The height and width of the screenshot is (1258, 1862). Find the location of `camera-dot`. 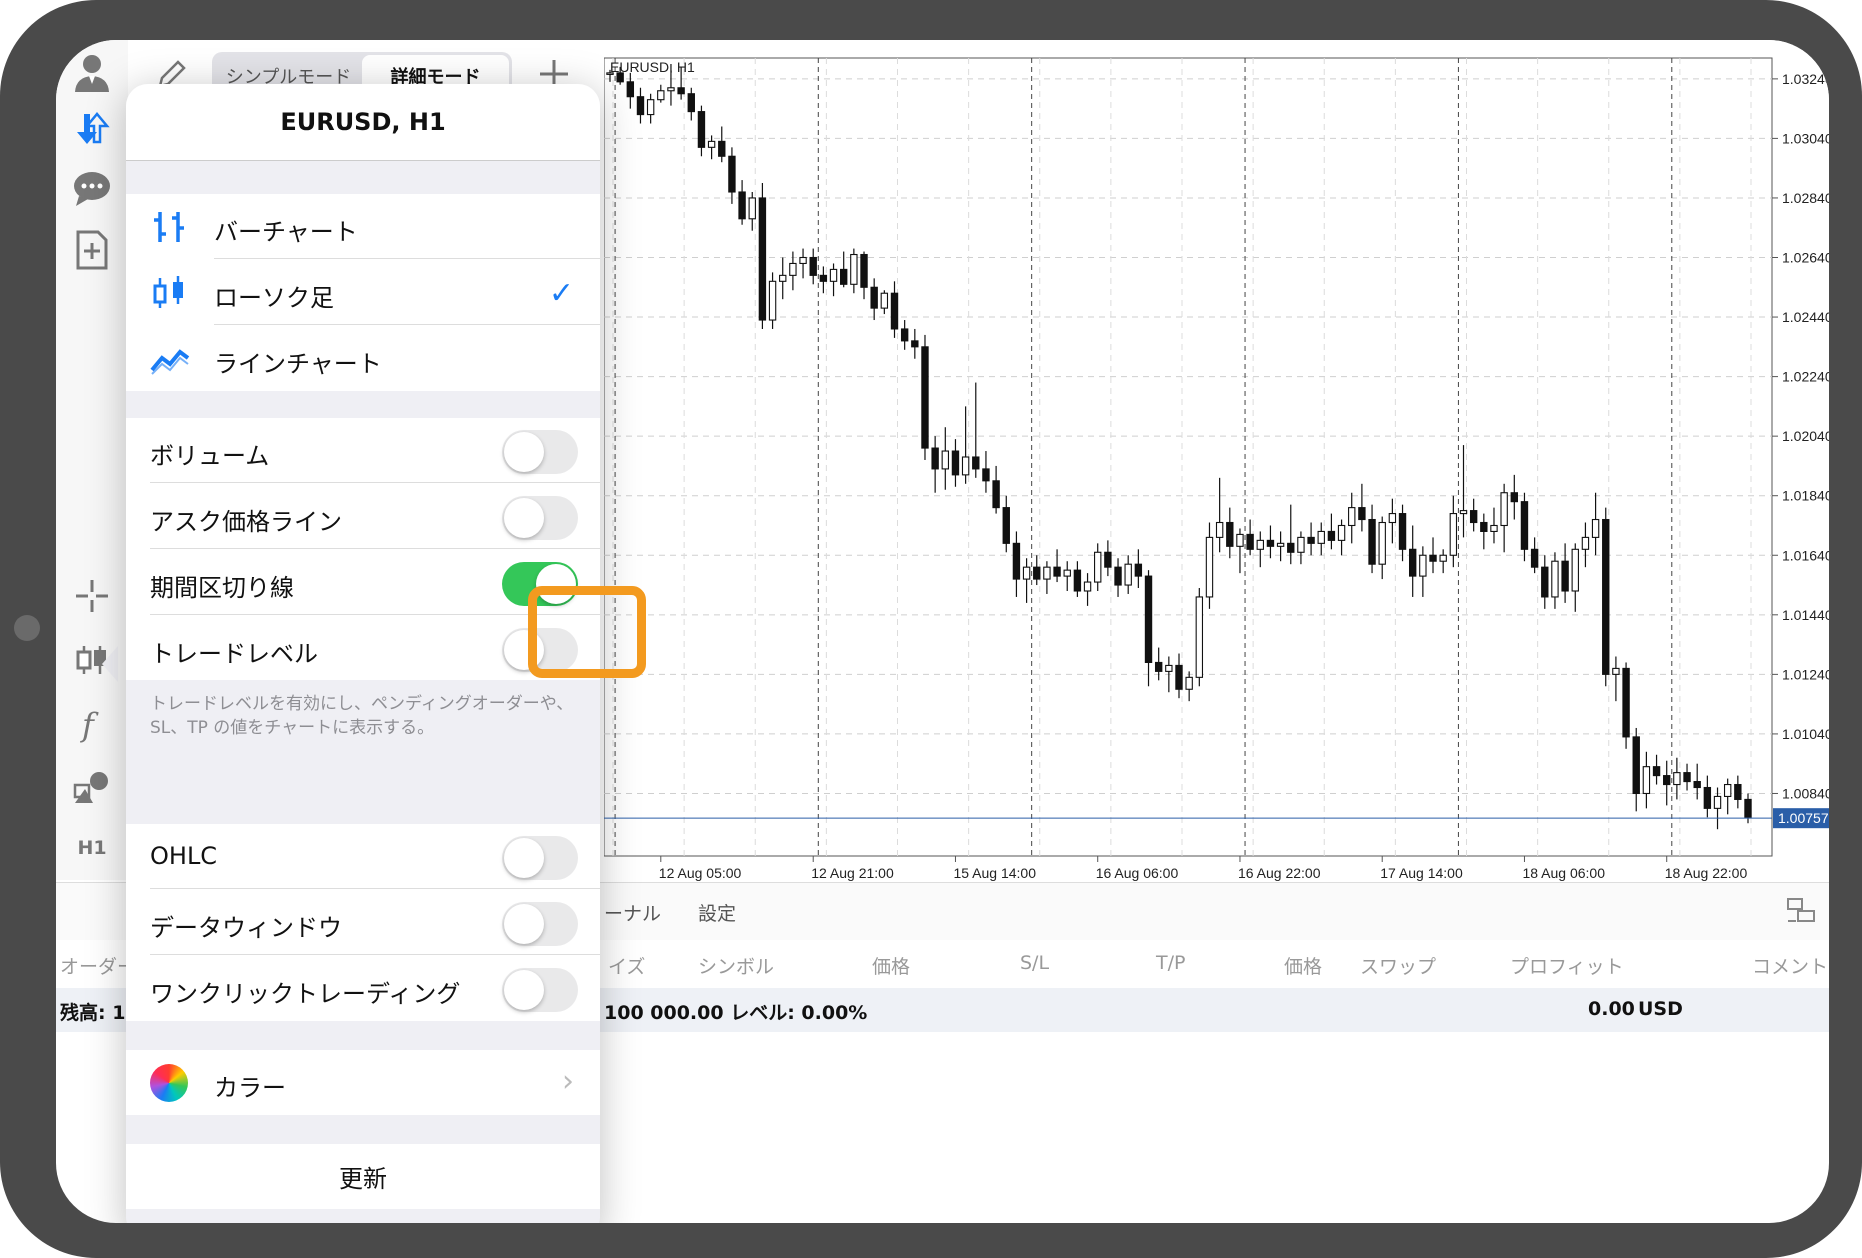

camera-dot is located at coordinates (27, 628).